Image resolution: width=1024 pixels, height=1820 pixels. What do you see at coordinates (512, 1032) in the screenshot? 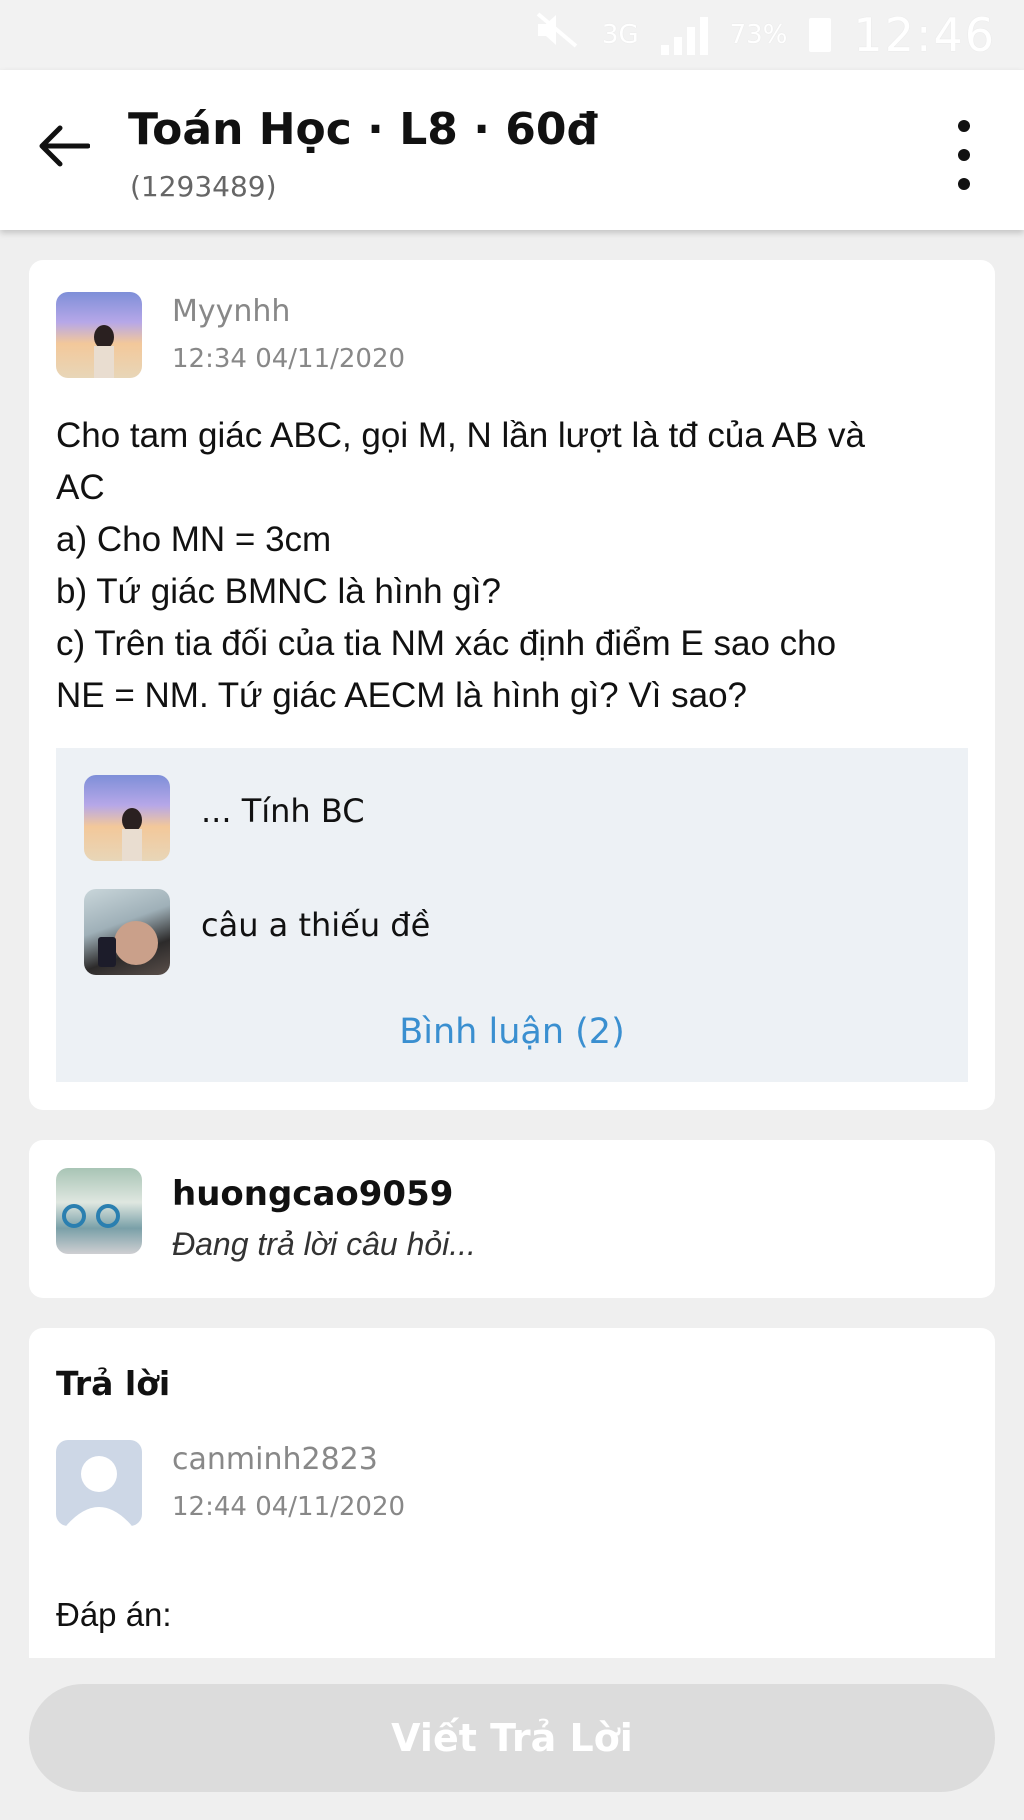
I see `comments-link: Bình luận (2)` at bounding box center [512, 1032].